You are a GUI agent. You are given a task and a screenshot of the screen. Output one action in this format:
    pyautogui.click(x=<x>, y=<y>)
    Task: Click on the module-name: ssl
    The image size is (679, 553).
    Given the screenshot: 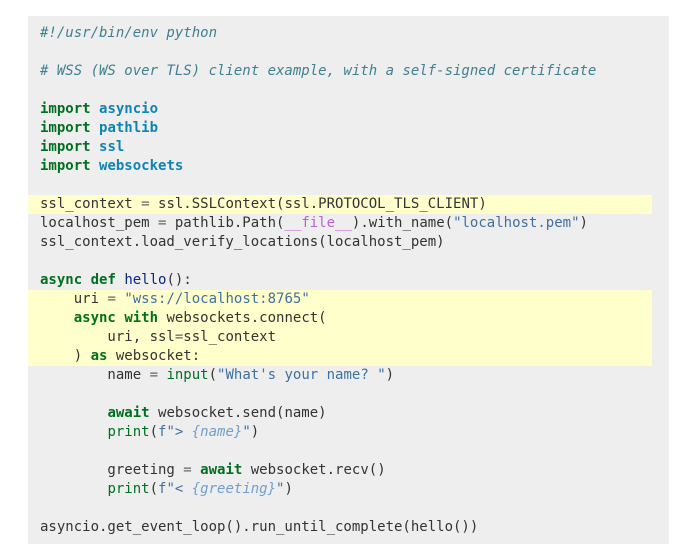 What is the action you would take?
    pyautogui.click(x=112, y=147)
    